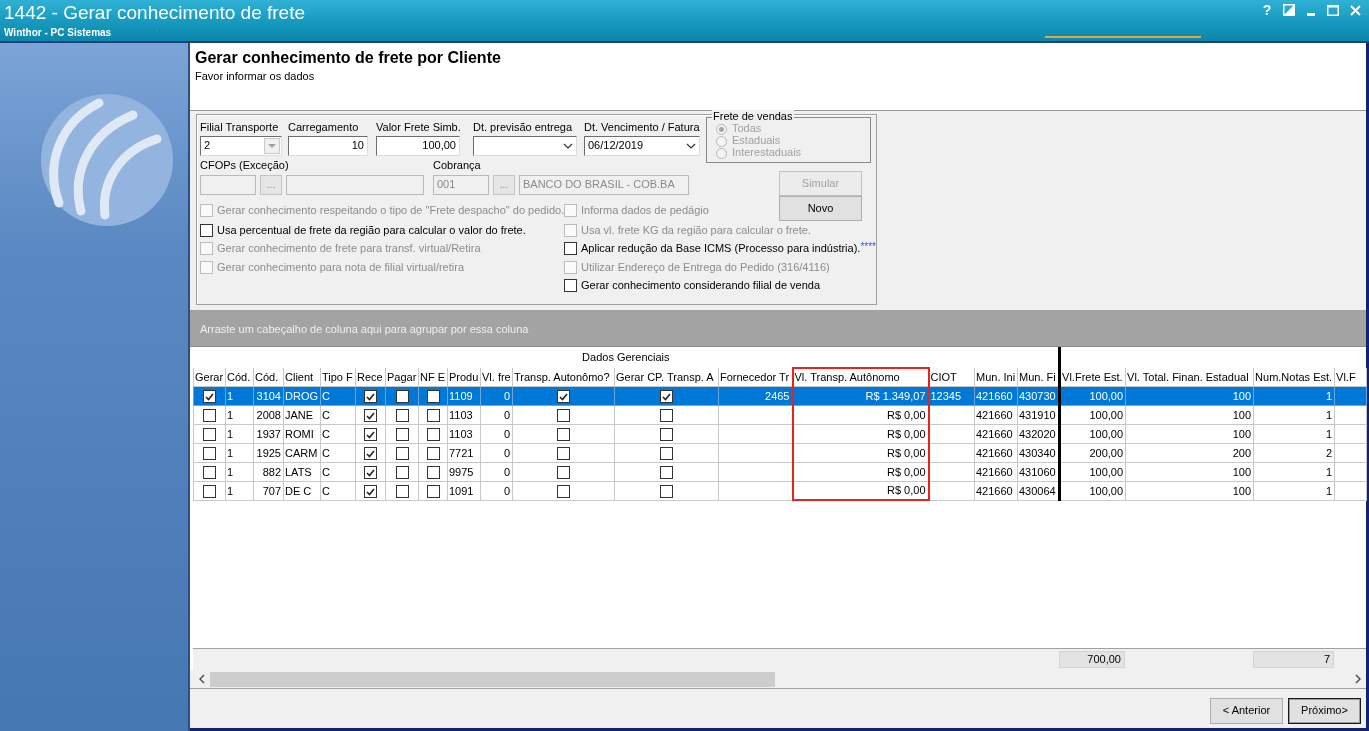  I want to click on column-header: CIOT, so click(951, 377).